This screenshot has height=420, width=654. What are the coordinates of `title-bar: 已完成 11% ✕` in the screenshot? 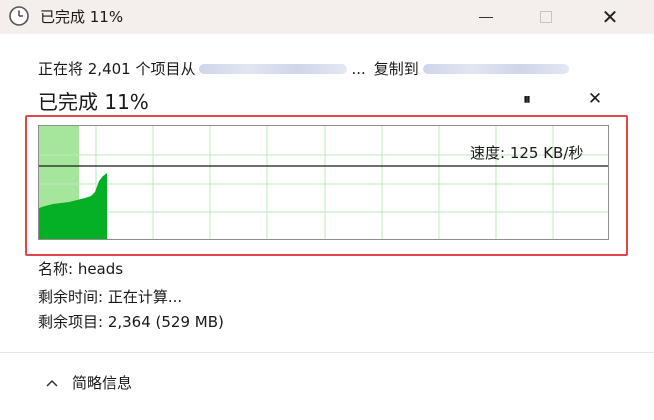 It's located at (327, 17).